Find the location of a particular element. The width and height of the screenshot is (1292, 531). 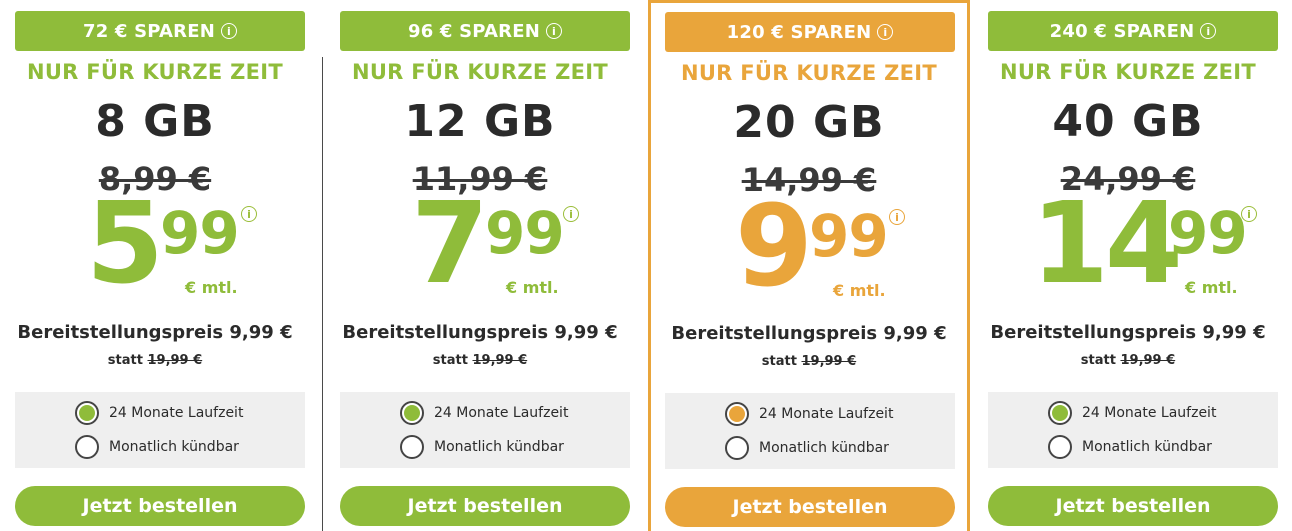

price: 9 99 € mtl. i is located at coordinates (809, 250).